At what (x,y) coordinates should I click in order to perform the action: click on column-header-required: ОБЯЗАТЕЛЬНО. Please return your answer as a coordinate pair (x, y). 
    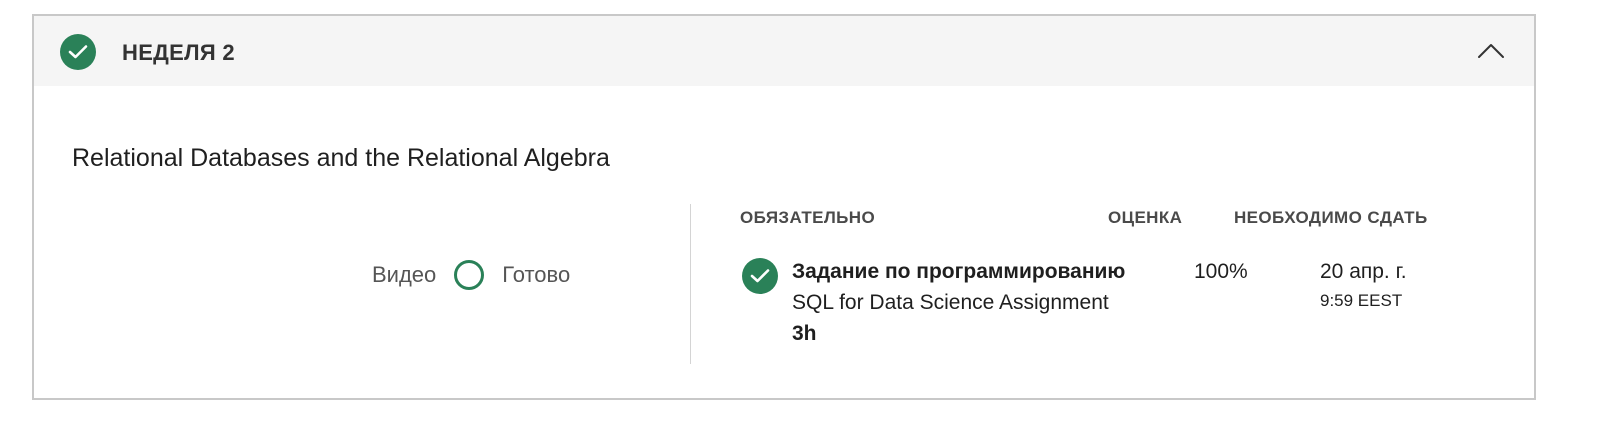
    Looking at the image, I should click on (808, 217).